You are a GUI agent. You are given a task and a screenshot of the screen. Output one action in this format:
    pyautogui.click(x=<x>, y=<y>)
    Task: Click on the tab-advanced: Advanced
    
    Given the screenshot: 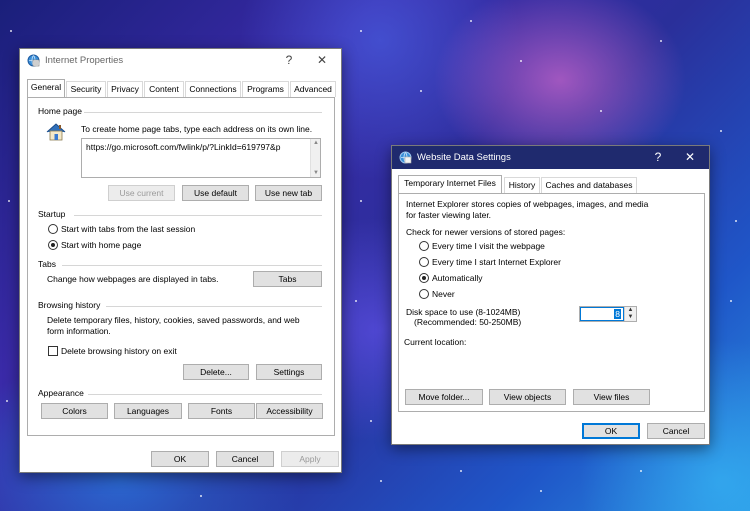 What is the action you would take?
    pyautogui.click(x=313, y=89)
    